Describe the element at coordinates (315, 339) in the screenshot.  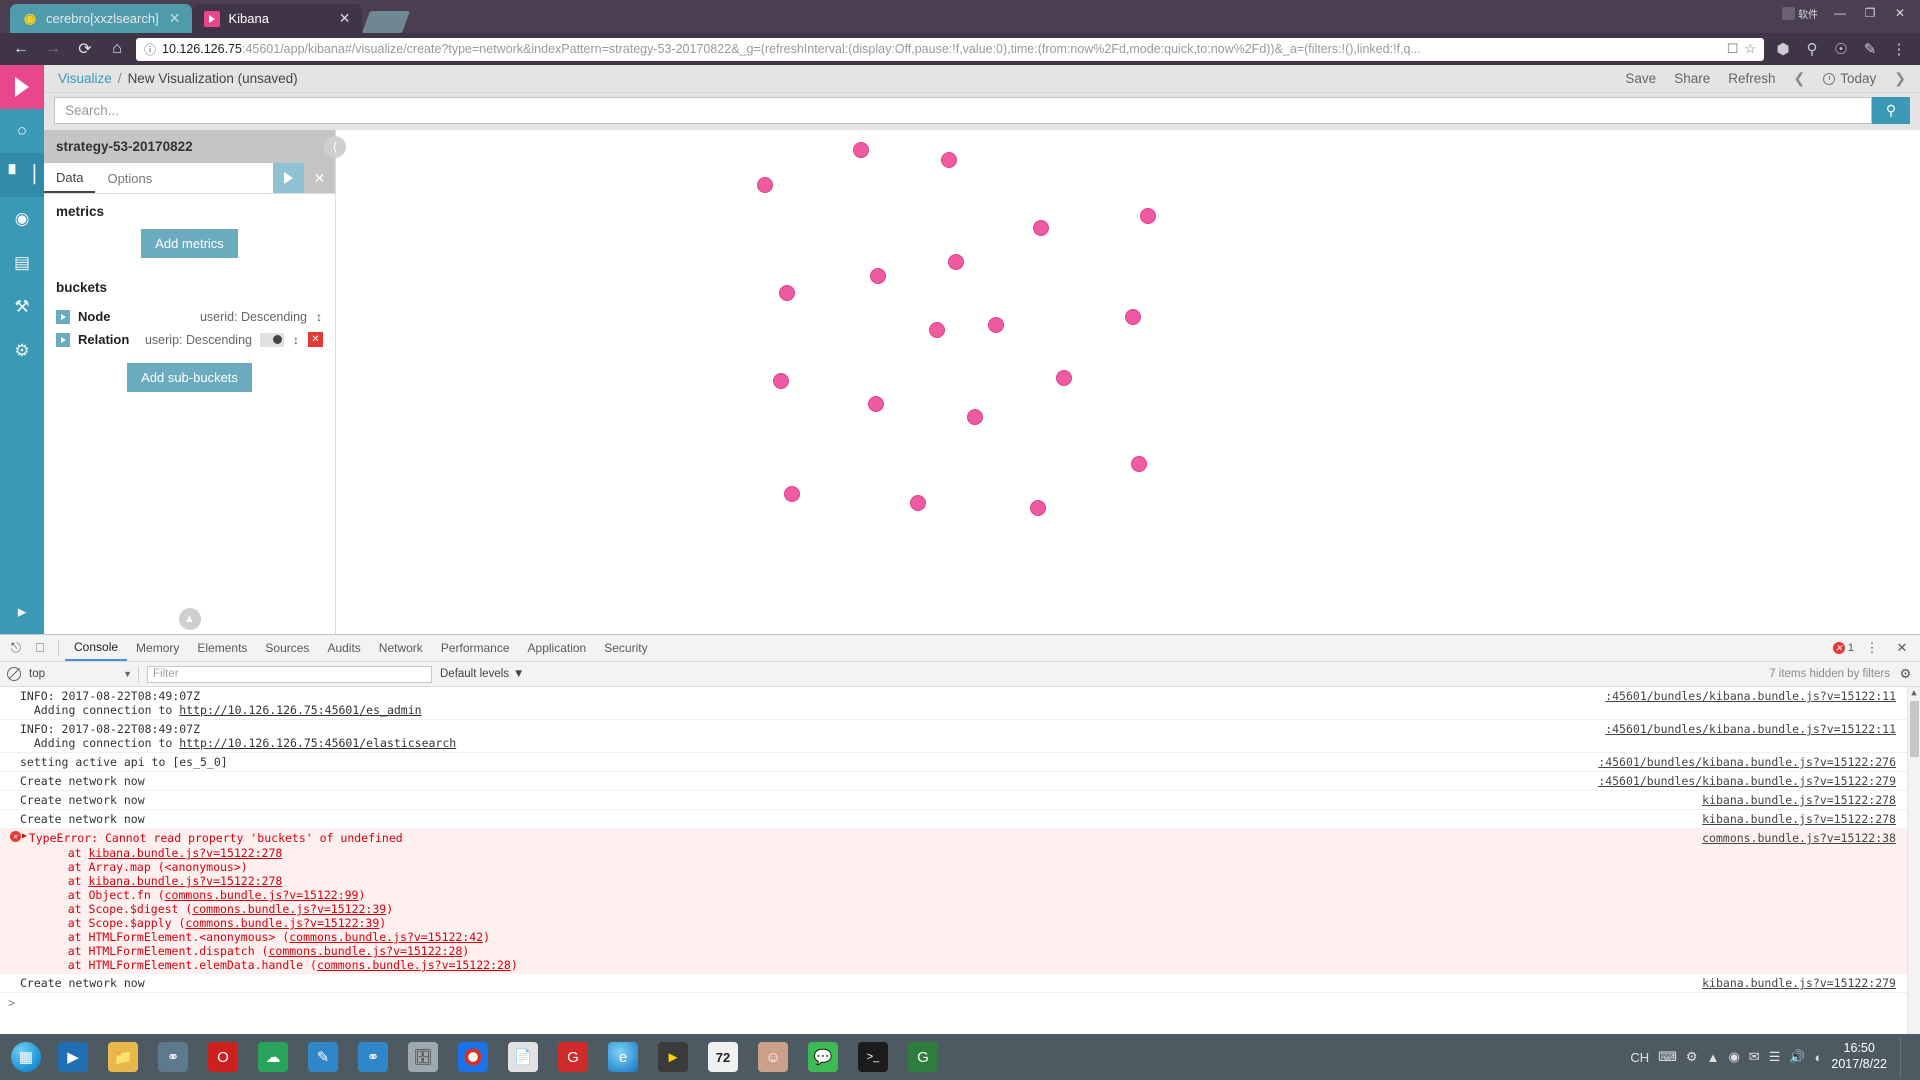
I see `remove-bucket-button: ✕` at that location.